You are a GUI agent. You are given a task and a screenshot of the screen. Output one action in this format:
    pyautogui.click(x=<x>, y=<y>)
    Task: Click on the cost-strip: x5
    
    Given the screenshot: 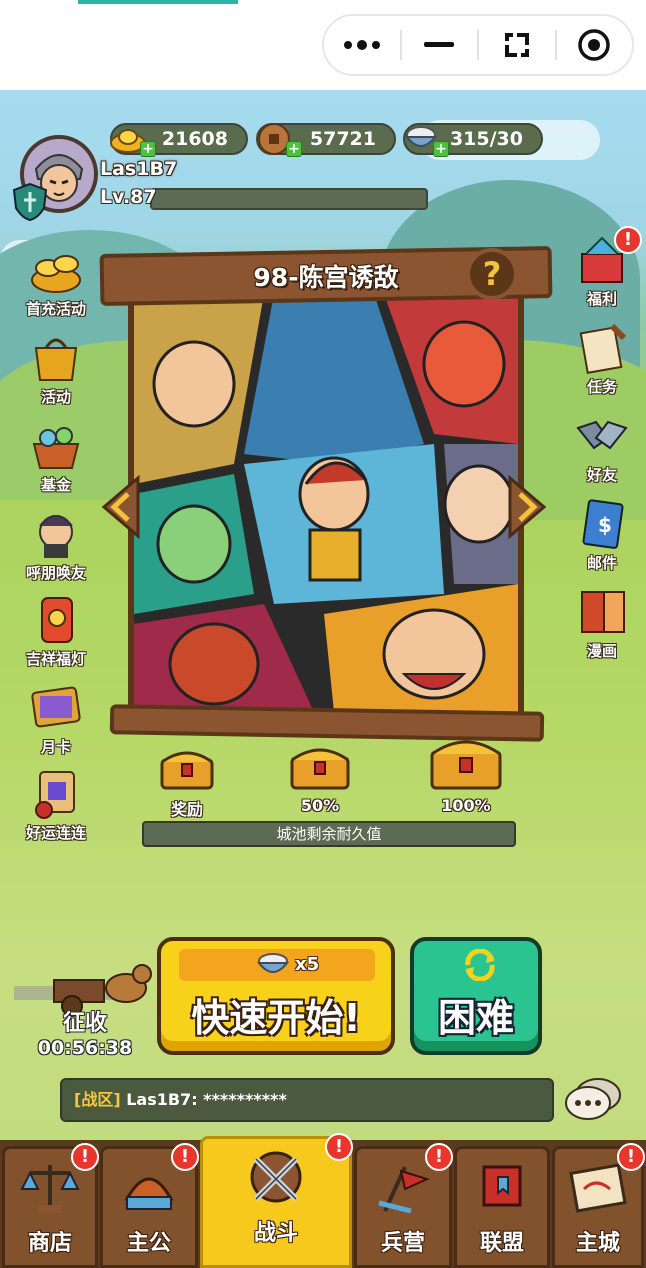 What is the action you would take?
    pyautogui.click(x=277, y=965)
    